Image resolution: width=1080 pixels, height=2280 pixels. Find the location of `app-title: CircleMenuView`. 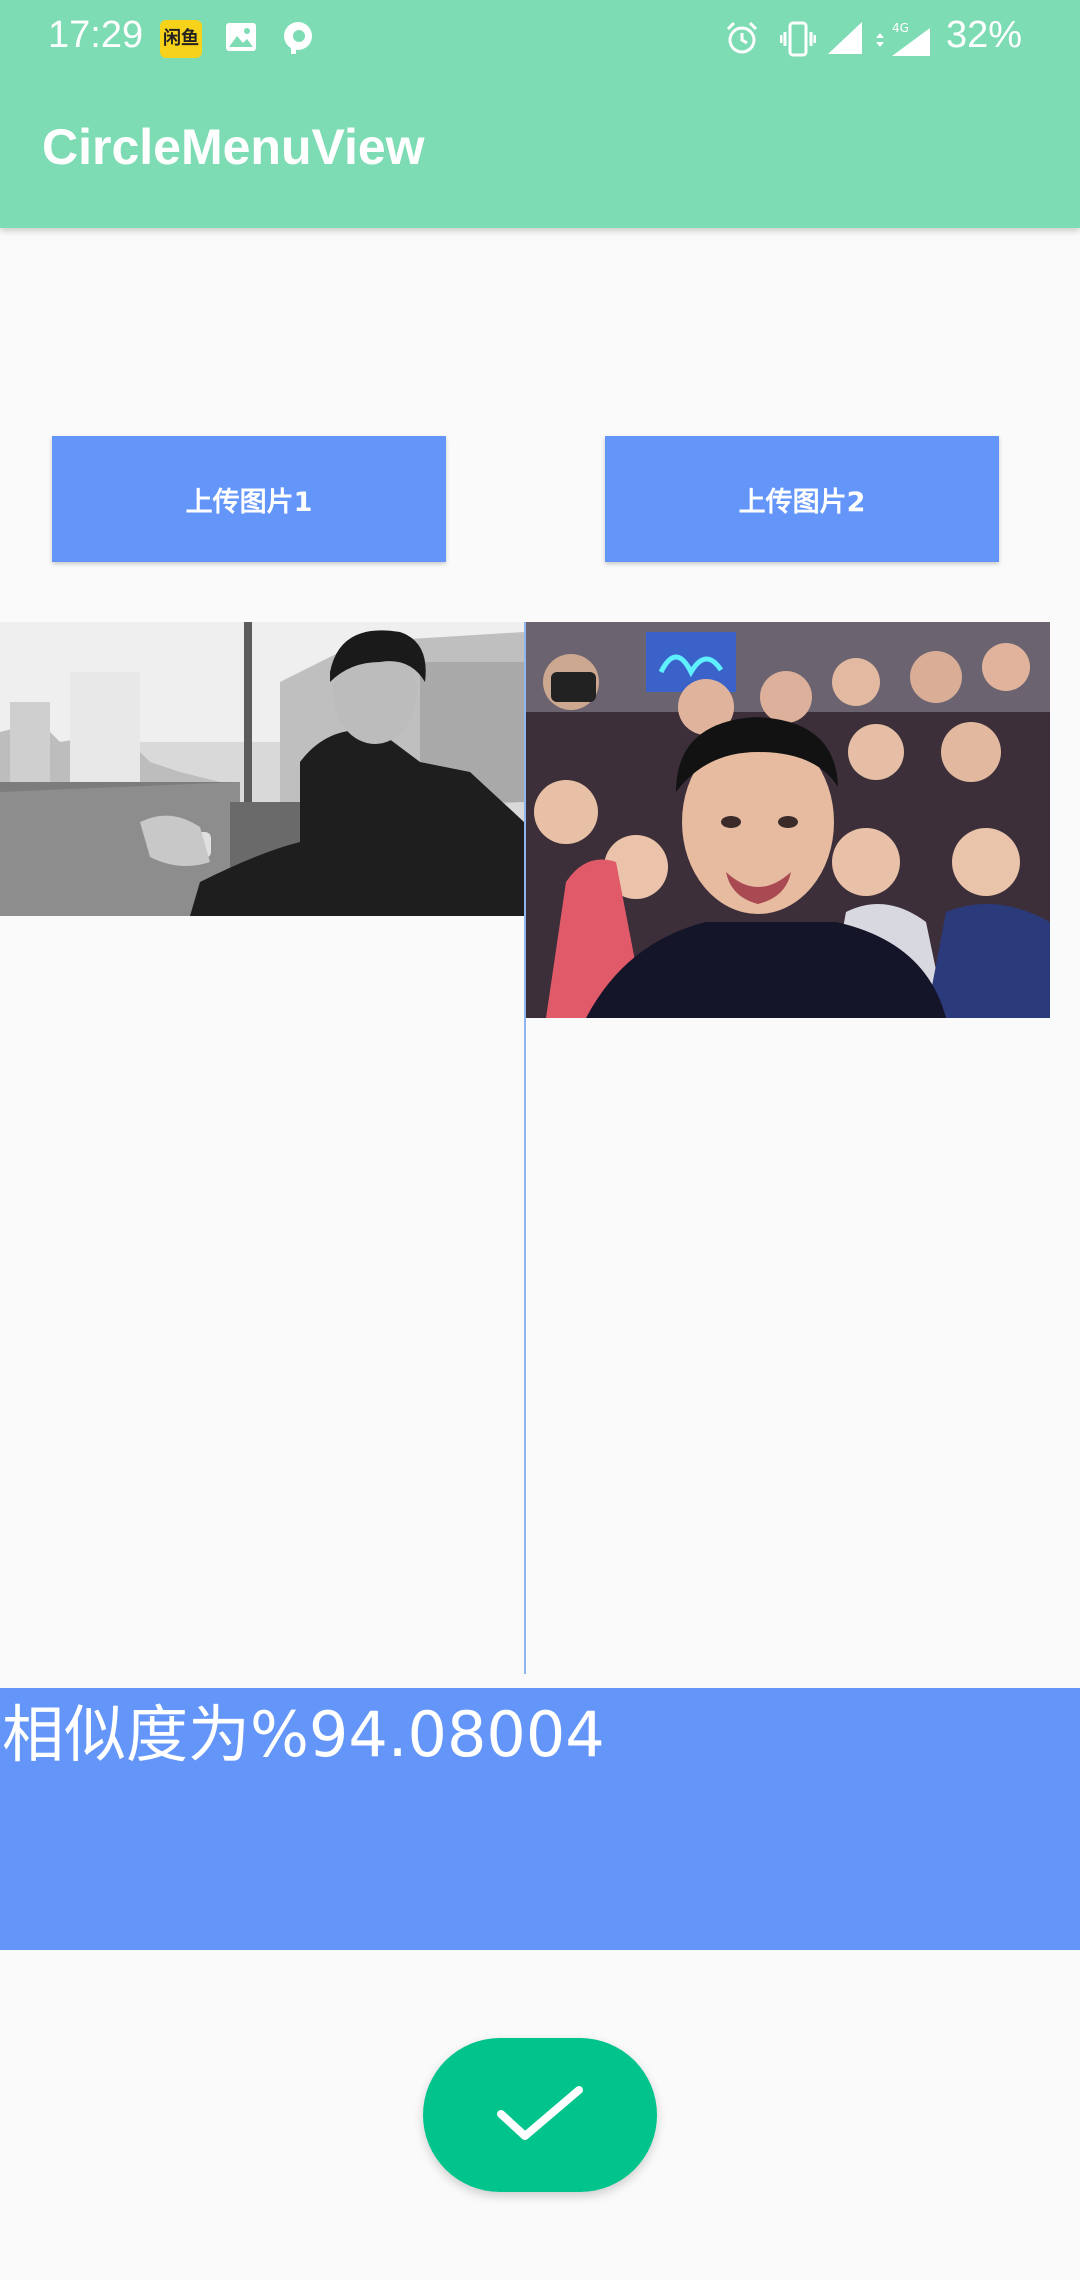

app-title: CircleMenuView is located at coordinates (233, 147).